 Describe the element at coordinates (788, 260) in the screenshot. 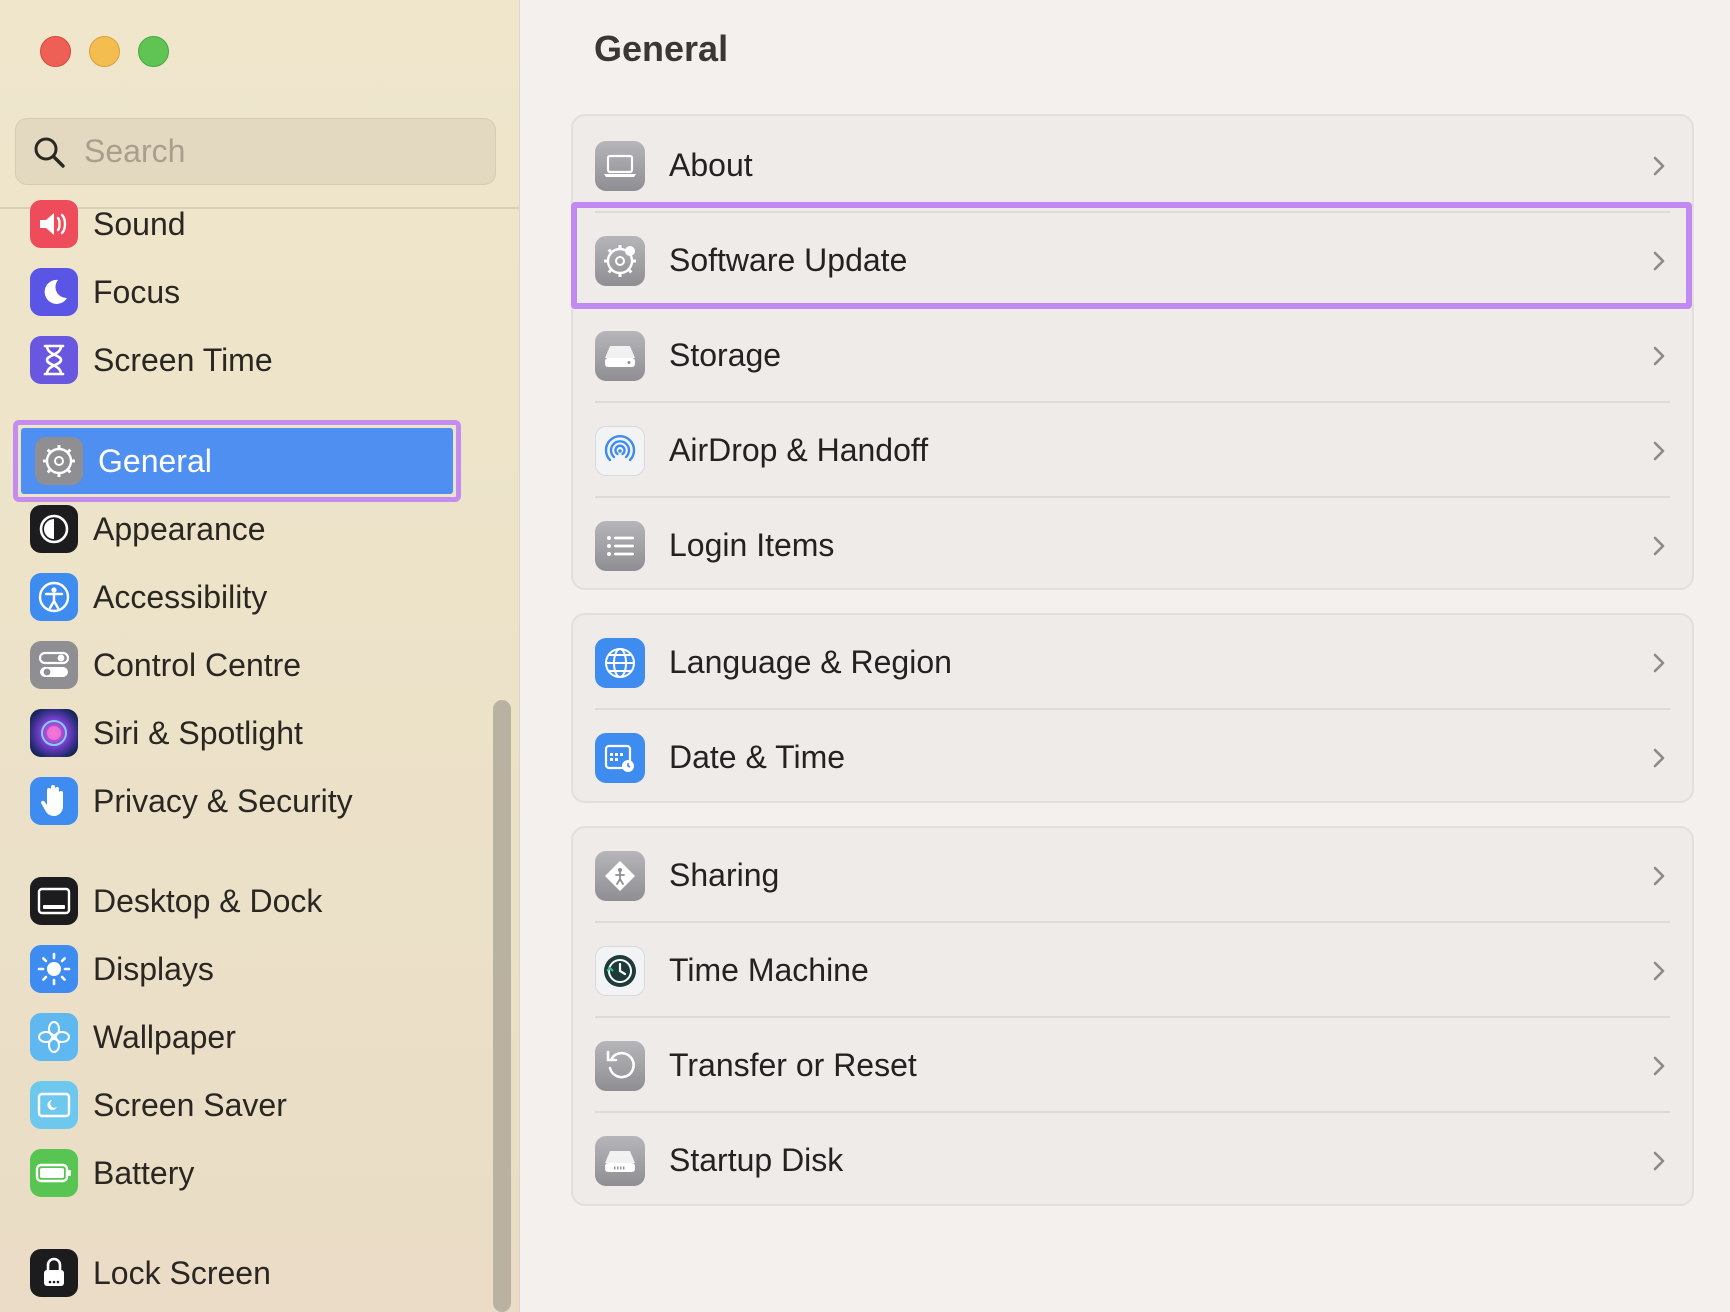

I see `row-label: Software Update` at that location.